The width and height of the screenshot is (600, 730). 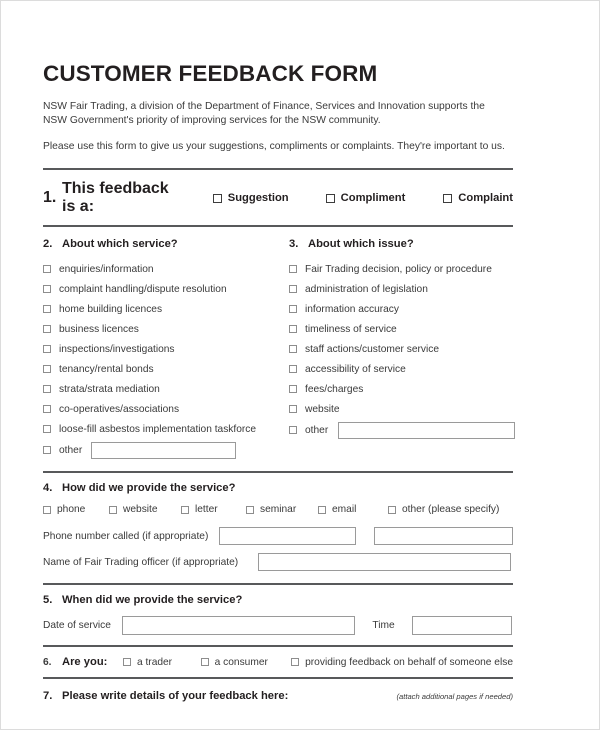 I want to click on q3-option-label: timeliness of service, so click(x=351, y=329).